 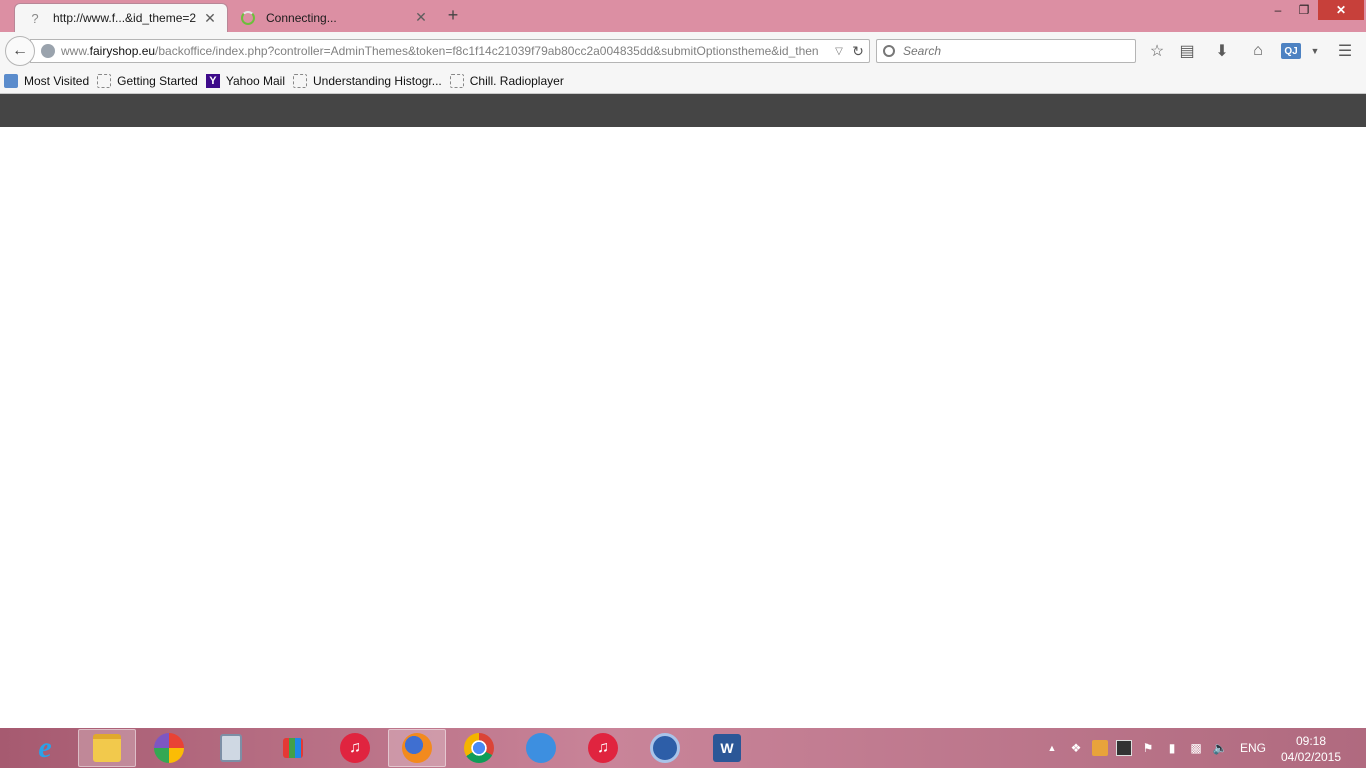 I want to click on taskbar-apps-grid, so click(x=293, y=748).